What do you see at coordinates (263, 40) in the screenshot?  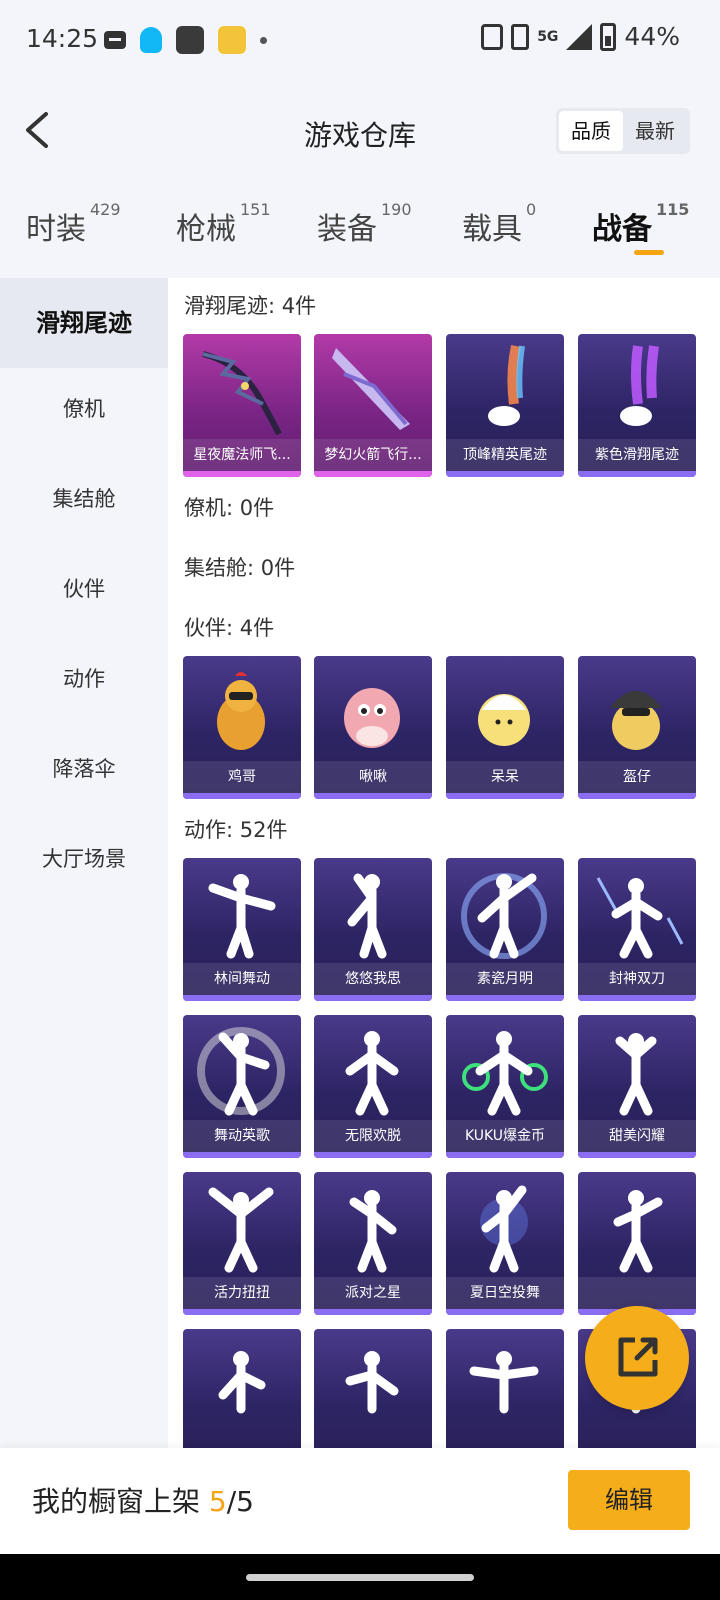 I see `more-notifications-icon` at bounding box center [263, 40].